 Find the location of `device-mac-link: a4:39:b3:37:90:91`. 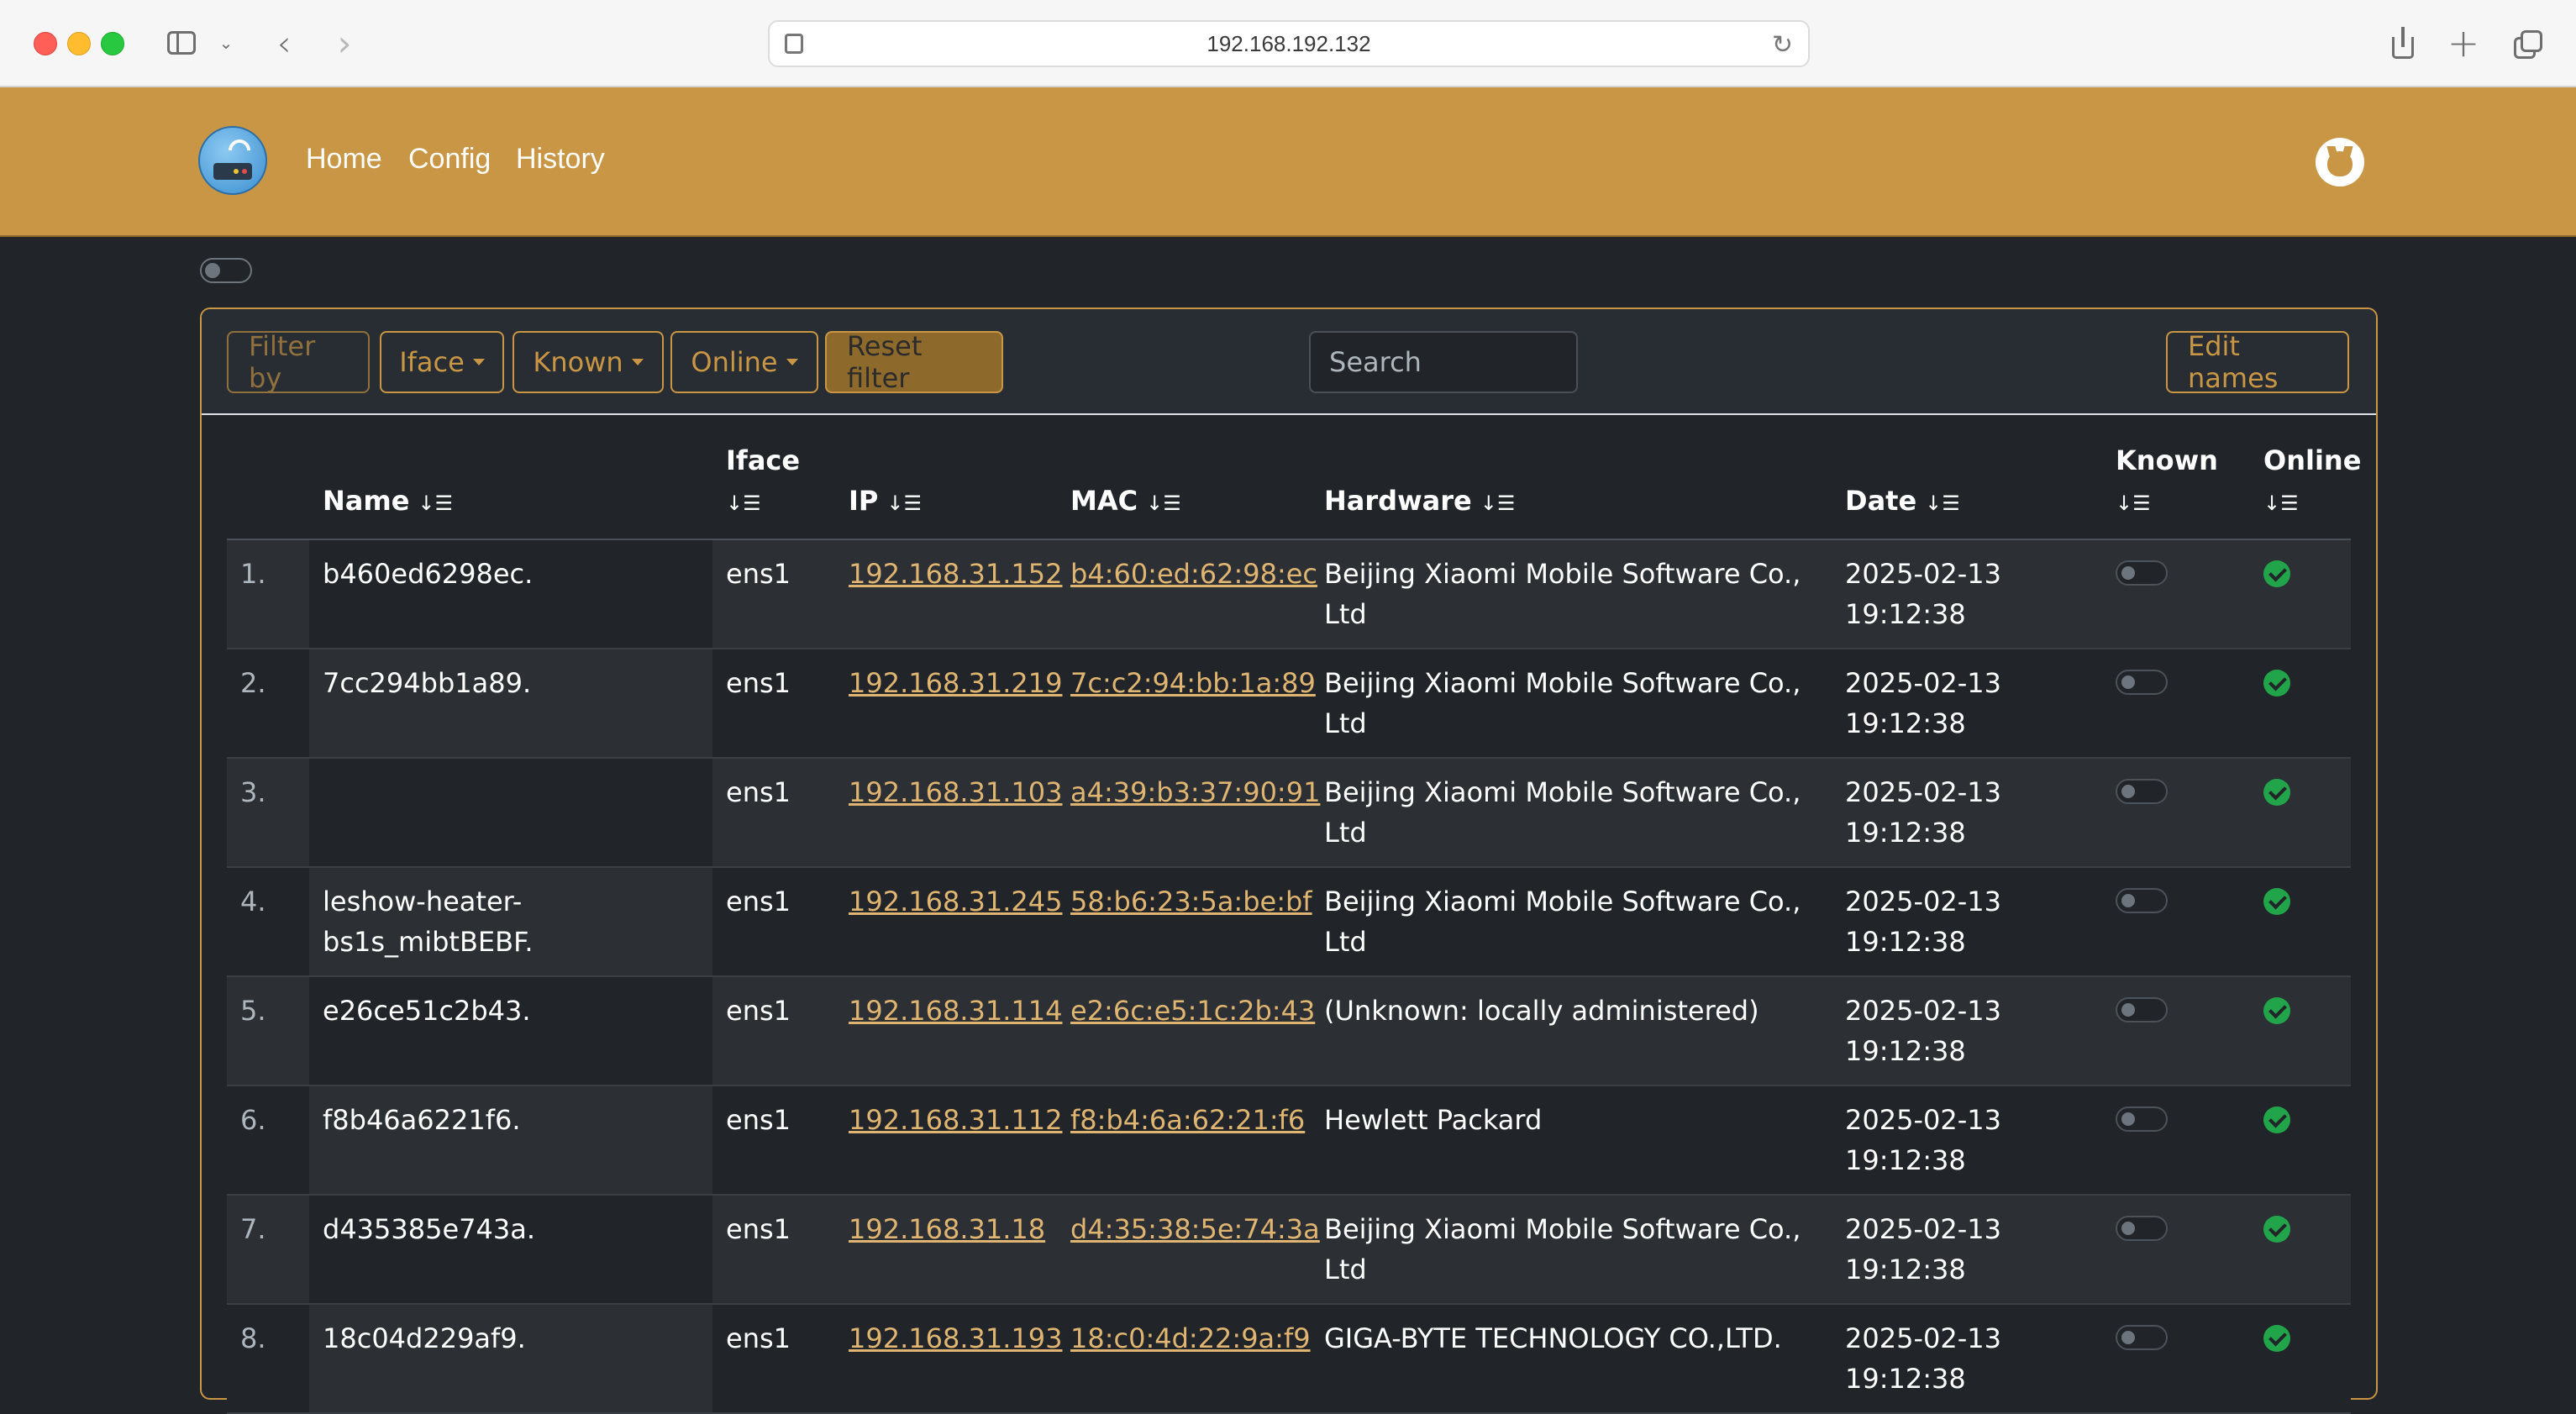

device-mac-link: a4:39:b3:37:90:91 is located at coordinates (1195, 792).